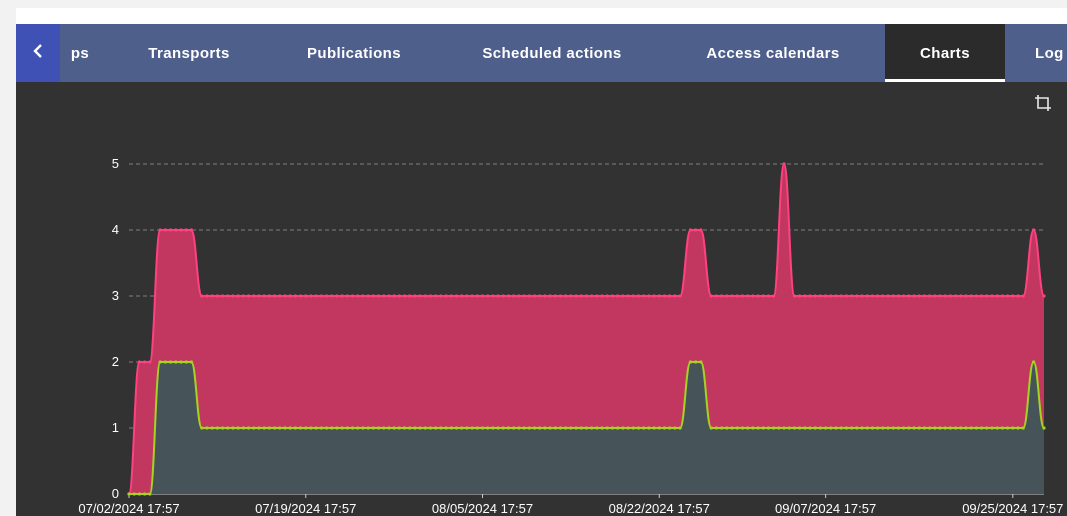 The image size is (1067, 516). I want to click on tab-charts: Charts, so click(945, 53).